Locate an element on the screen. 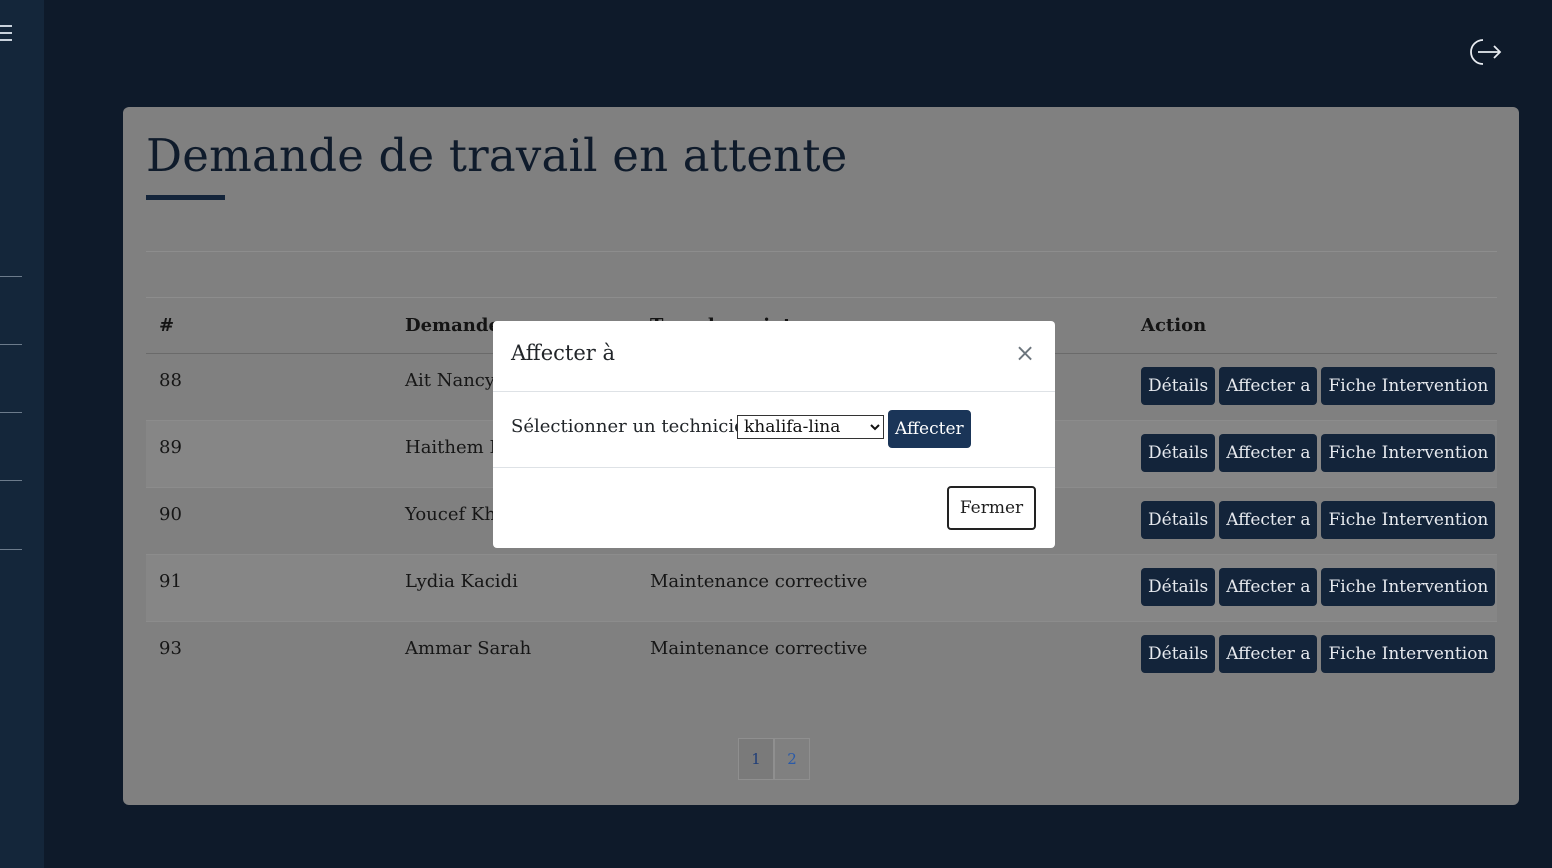 This screenshot has width=1552, height=868. fermer-button: Fermer is located at coordinates (991, 508).